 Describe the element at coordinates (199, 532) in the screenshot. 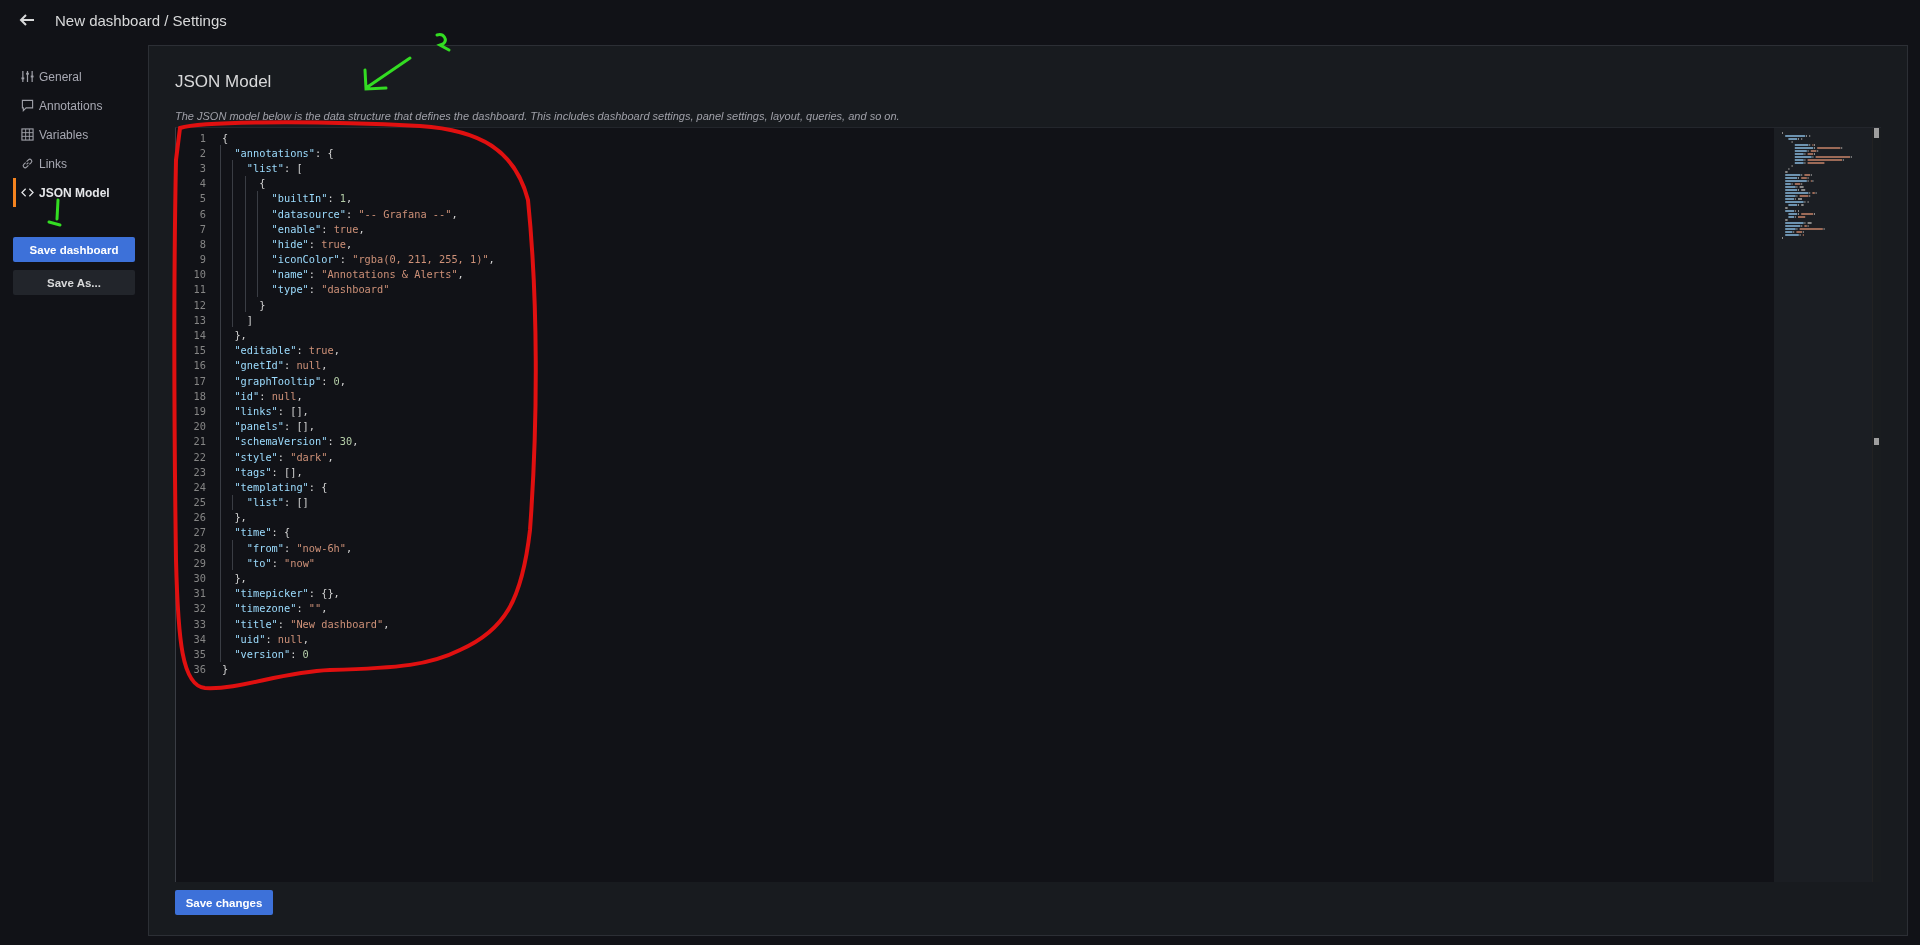

I see `line-number: 27` at that location.